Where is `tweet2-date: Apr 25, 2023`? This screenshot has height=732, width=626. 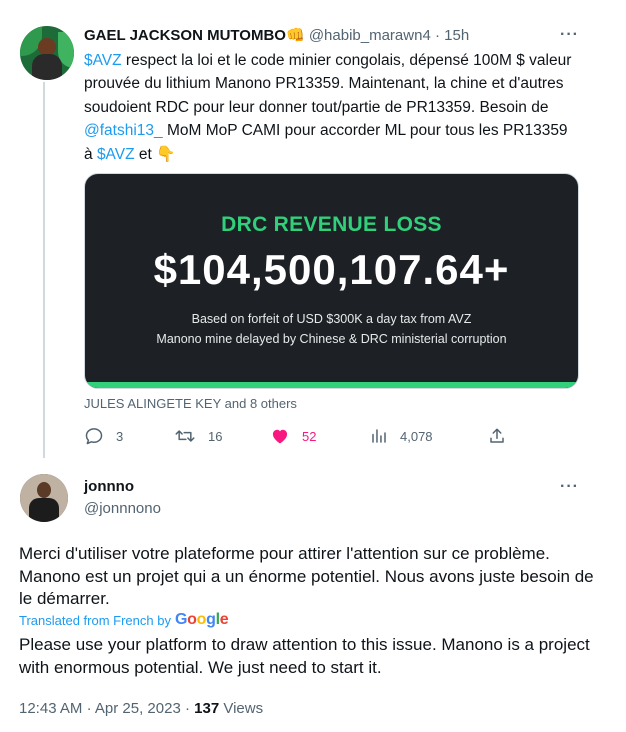 tweet2-date: Apr 25, 2023 is located at coordinates (138, 708).